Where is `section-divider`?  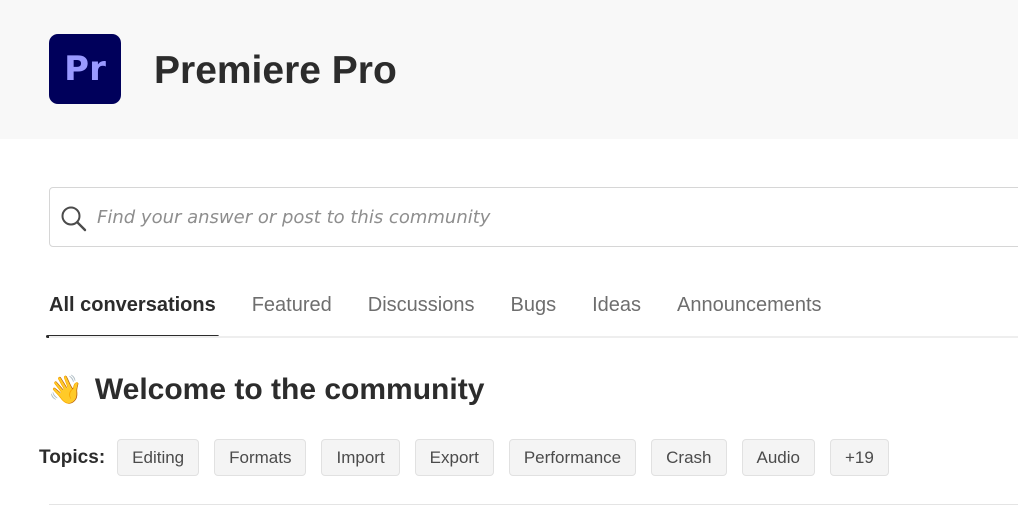 section-divider is located at coordinates (533, 504).